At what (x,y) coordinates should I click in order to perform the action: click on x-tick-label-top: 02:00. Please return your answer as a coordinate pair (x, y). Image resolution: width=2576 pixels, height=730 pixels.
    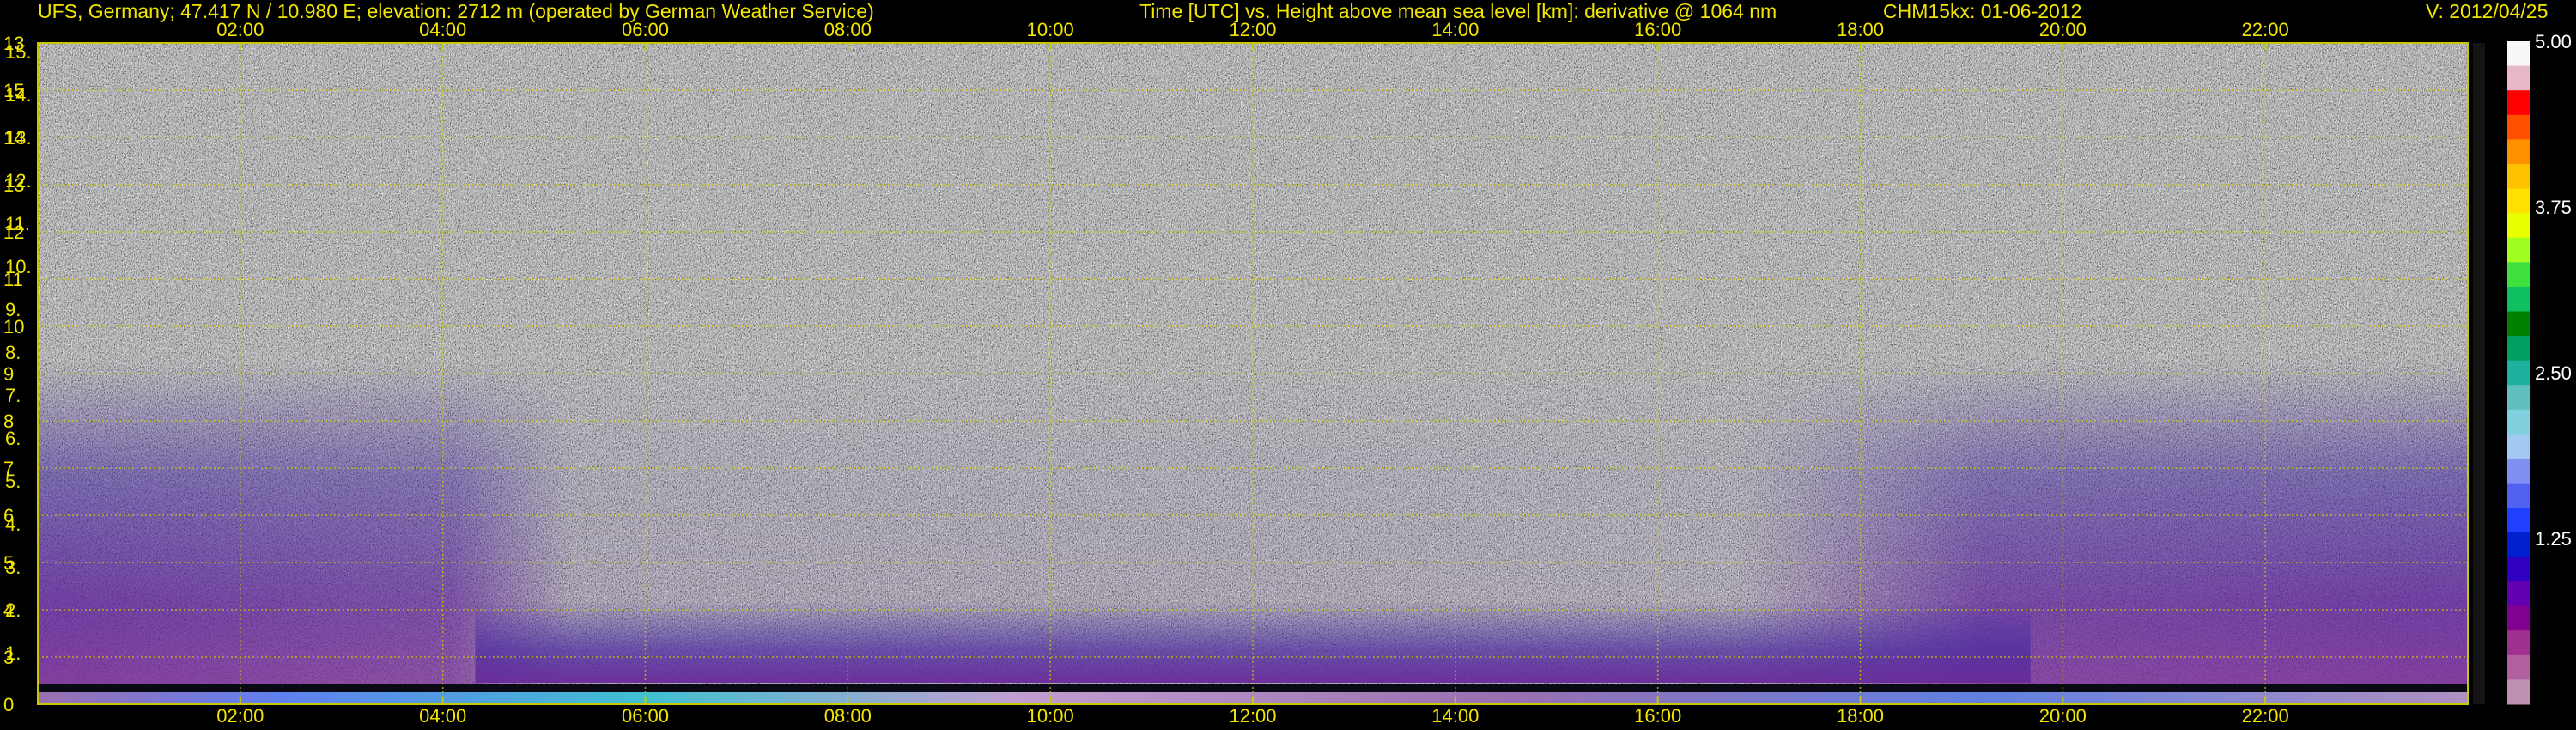
    Looking at the image, I should click on (240, 29).